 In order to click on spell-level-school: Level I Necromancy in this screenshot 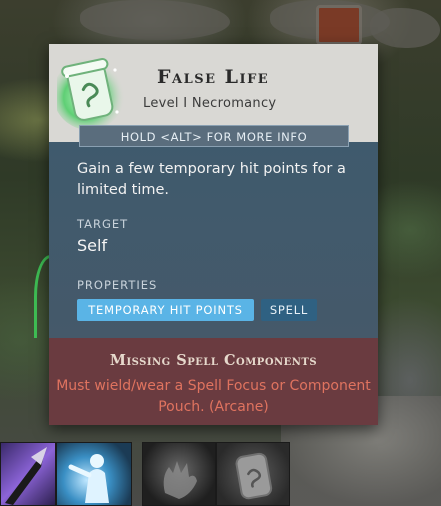, I will do `click(210, 103)`.